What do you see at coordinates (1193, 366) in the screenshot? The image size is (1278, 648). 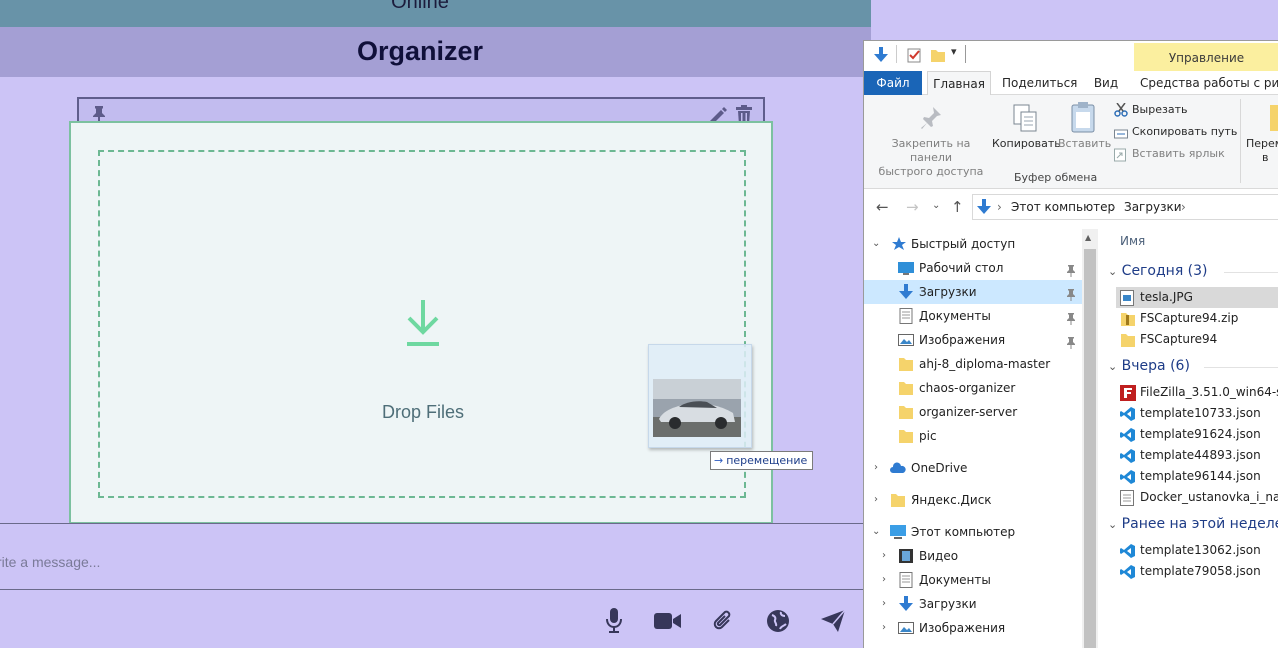 I see `group-header-yesterday: ⌄ Вчера (6)` at bounding box center [1193, 366].